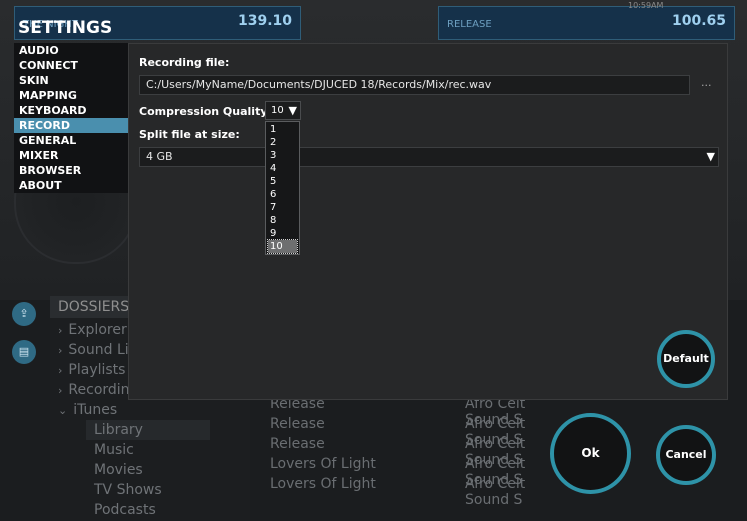 The height and width of the screenshot is (521, 747). I want to click on tree-item-label: Movies, so click(118, 470).